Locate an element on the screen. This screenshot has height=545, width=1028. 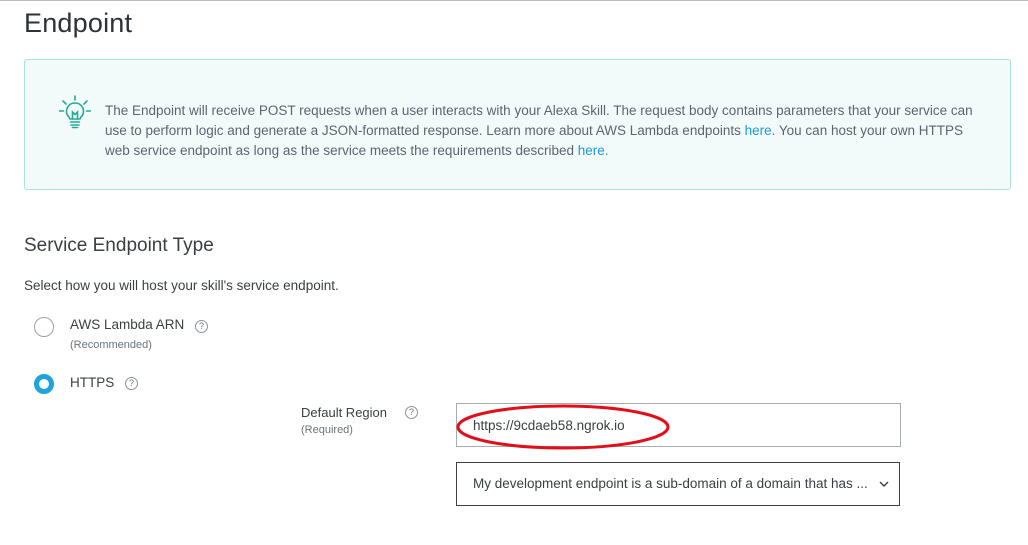
radio-aws-lambda is located at coordinates (44, 327).